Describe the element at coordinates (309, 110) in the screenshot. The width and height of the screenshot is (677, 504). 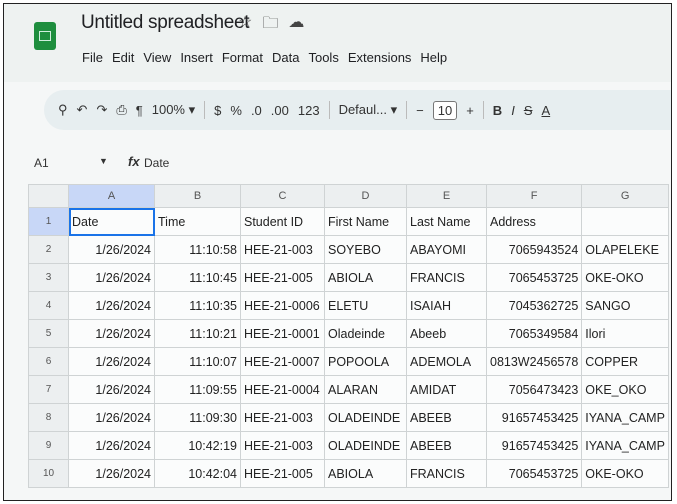
I see `number-format-button: 123` at that location.